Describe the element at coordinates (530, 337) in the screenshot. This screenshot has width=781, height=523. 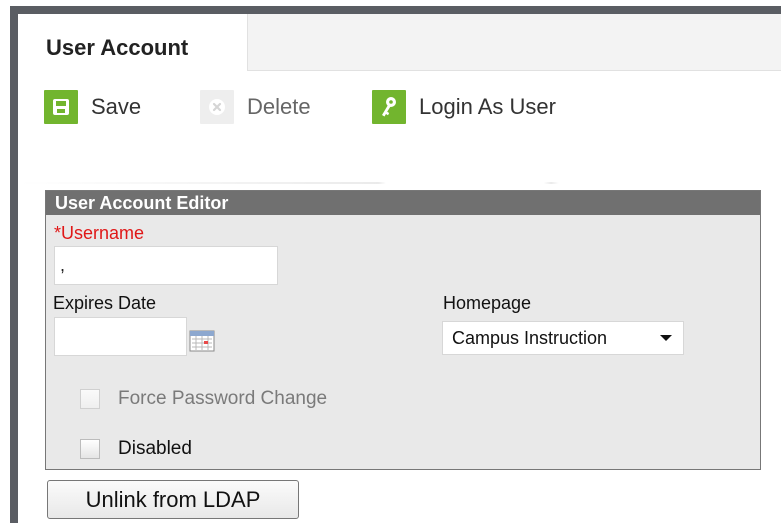
I see `homepage-selected-value: Campus Instruction` at that location.